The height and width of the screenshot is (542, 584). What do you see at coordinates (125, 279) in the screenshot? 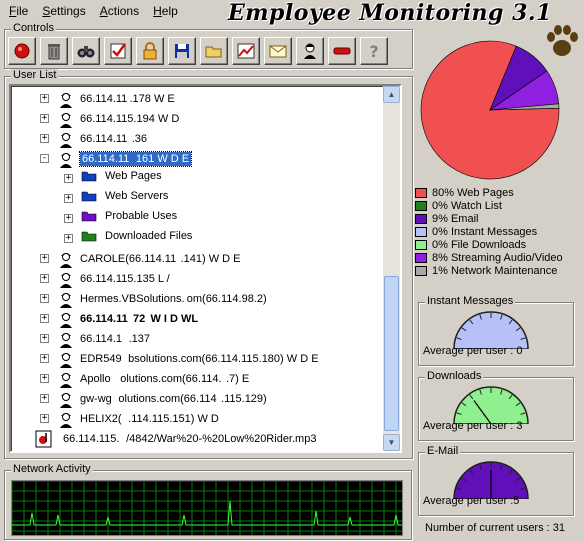
I see `tree-row-label: 66.114.115.135 L /` at bounding box center [125, 279].